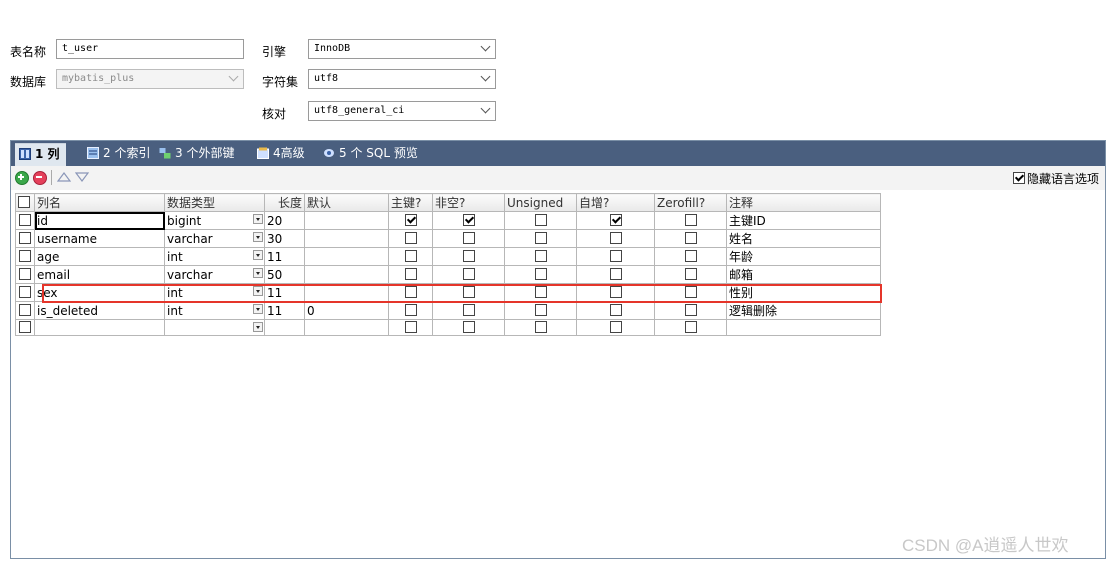 The height and width of the screenshot is (561, 1109). What do you see at coordinates (1018, 178) in the screenshot?
I see `hide-language-checkbox` at bounding box center [1018, 178].